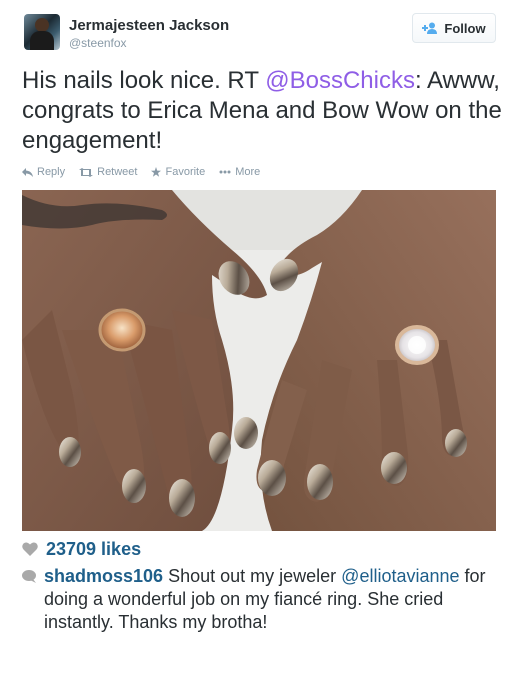 The height and width of the screenshot is (676, 520). I want to click on comment-mention: @elliotavianne, so click(400, 576).